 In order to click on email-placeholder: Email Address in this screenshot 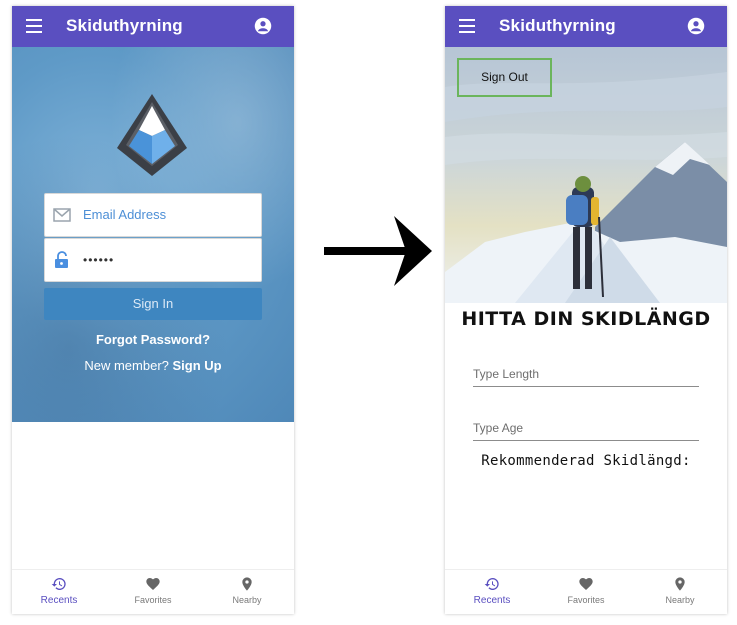, I will do `click(125, 214)`.